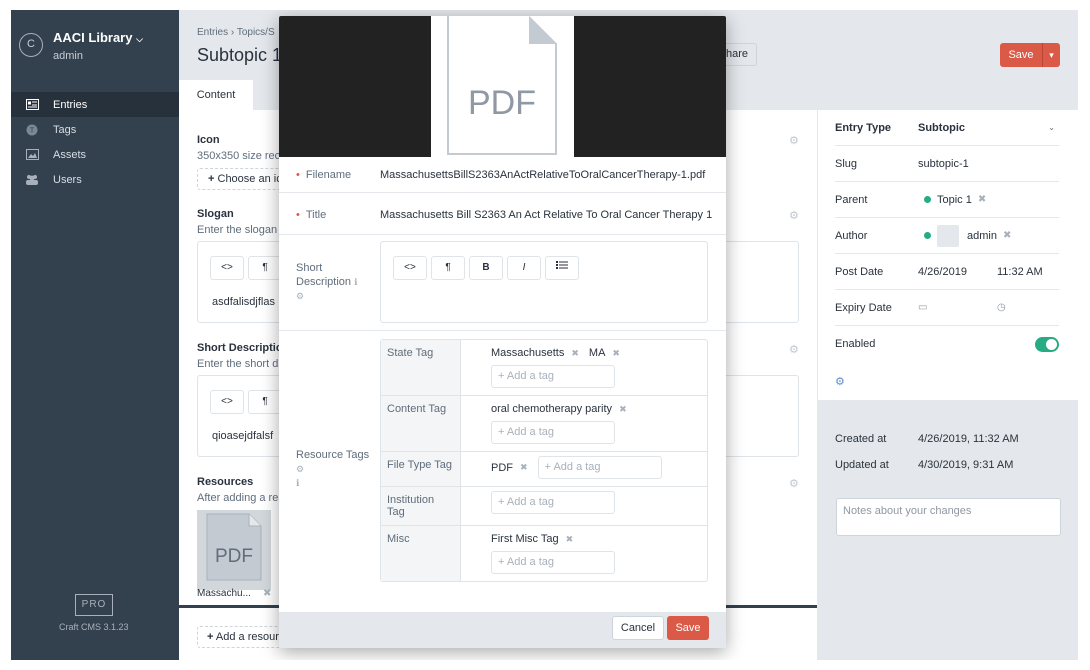  Describe the element at coordinates (68, 56) in the screenshot. I see `site-user: admin` at that location.